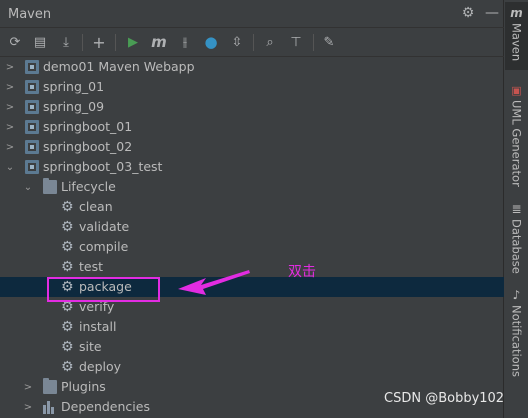 This screenshot has width=528, height=418. What do you see at coordinates (252, 327) in the screenshot?
I see `tree-row-phase: ⚙ install` at bounding box center [252, 327].